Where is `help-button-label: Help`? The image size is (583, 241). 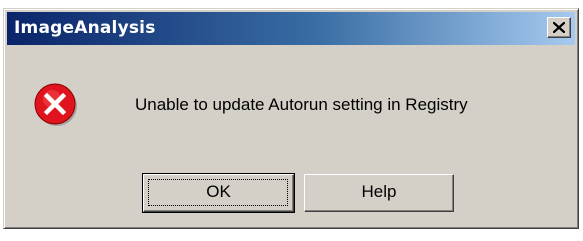
help-button-label: Help is located at coordinates (379, 191).